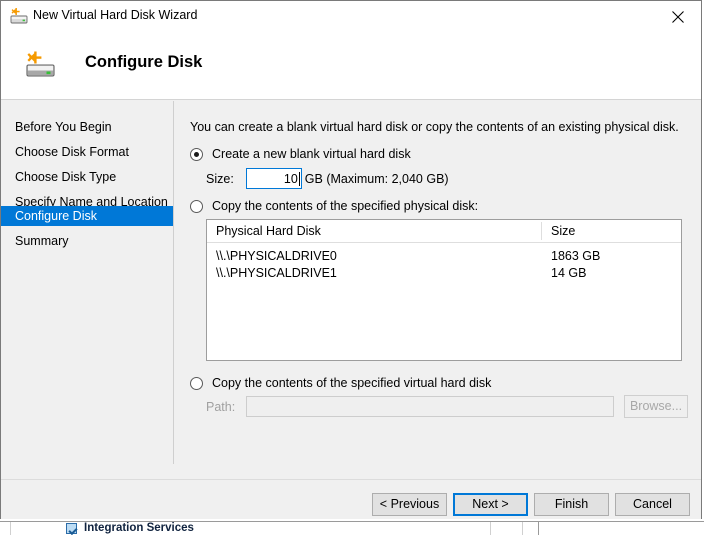  I want to click on table-header-row: Physical Hard Disk Size, so click(444, 231).